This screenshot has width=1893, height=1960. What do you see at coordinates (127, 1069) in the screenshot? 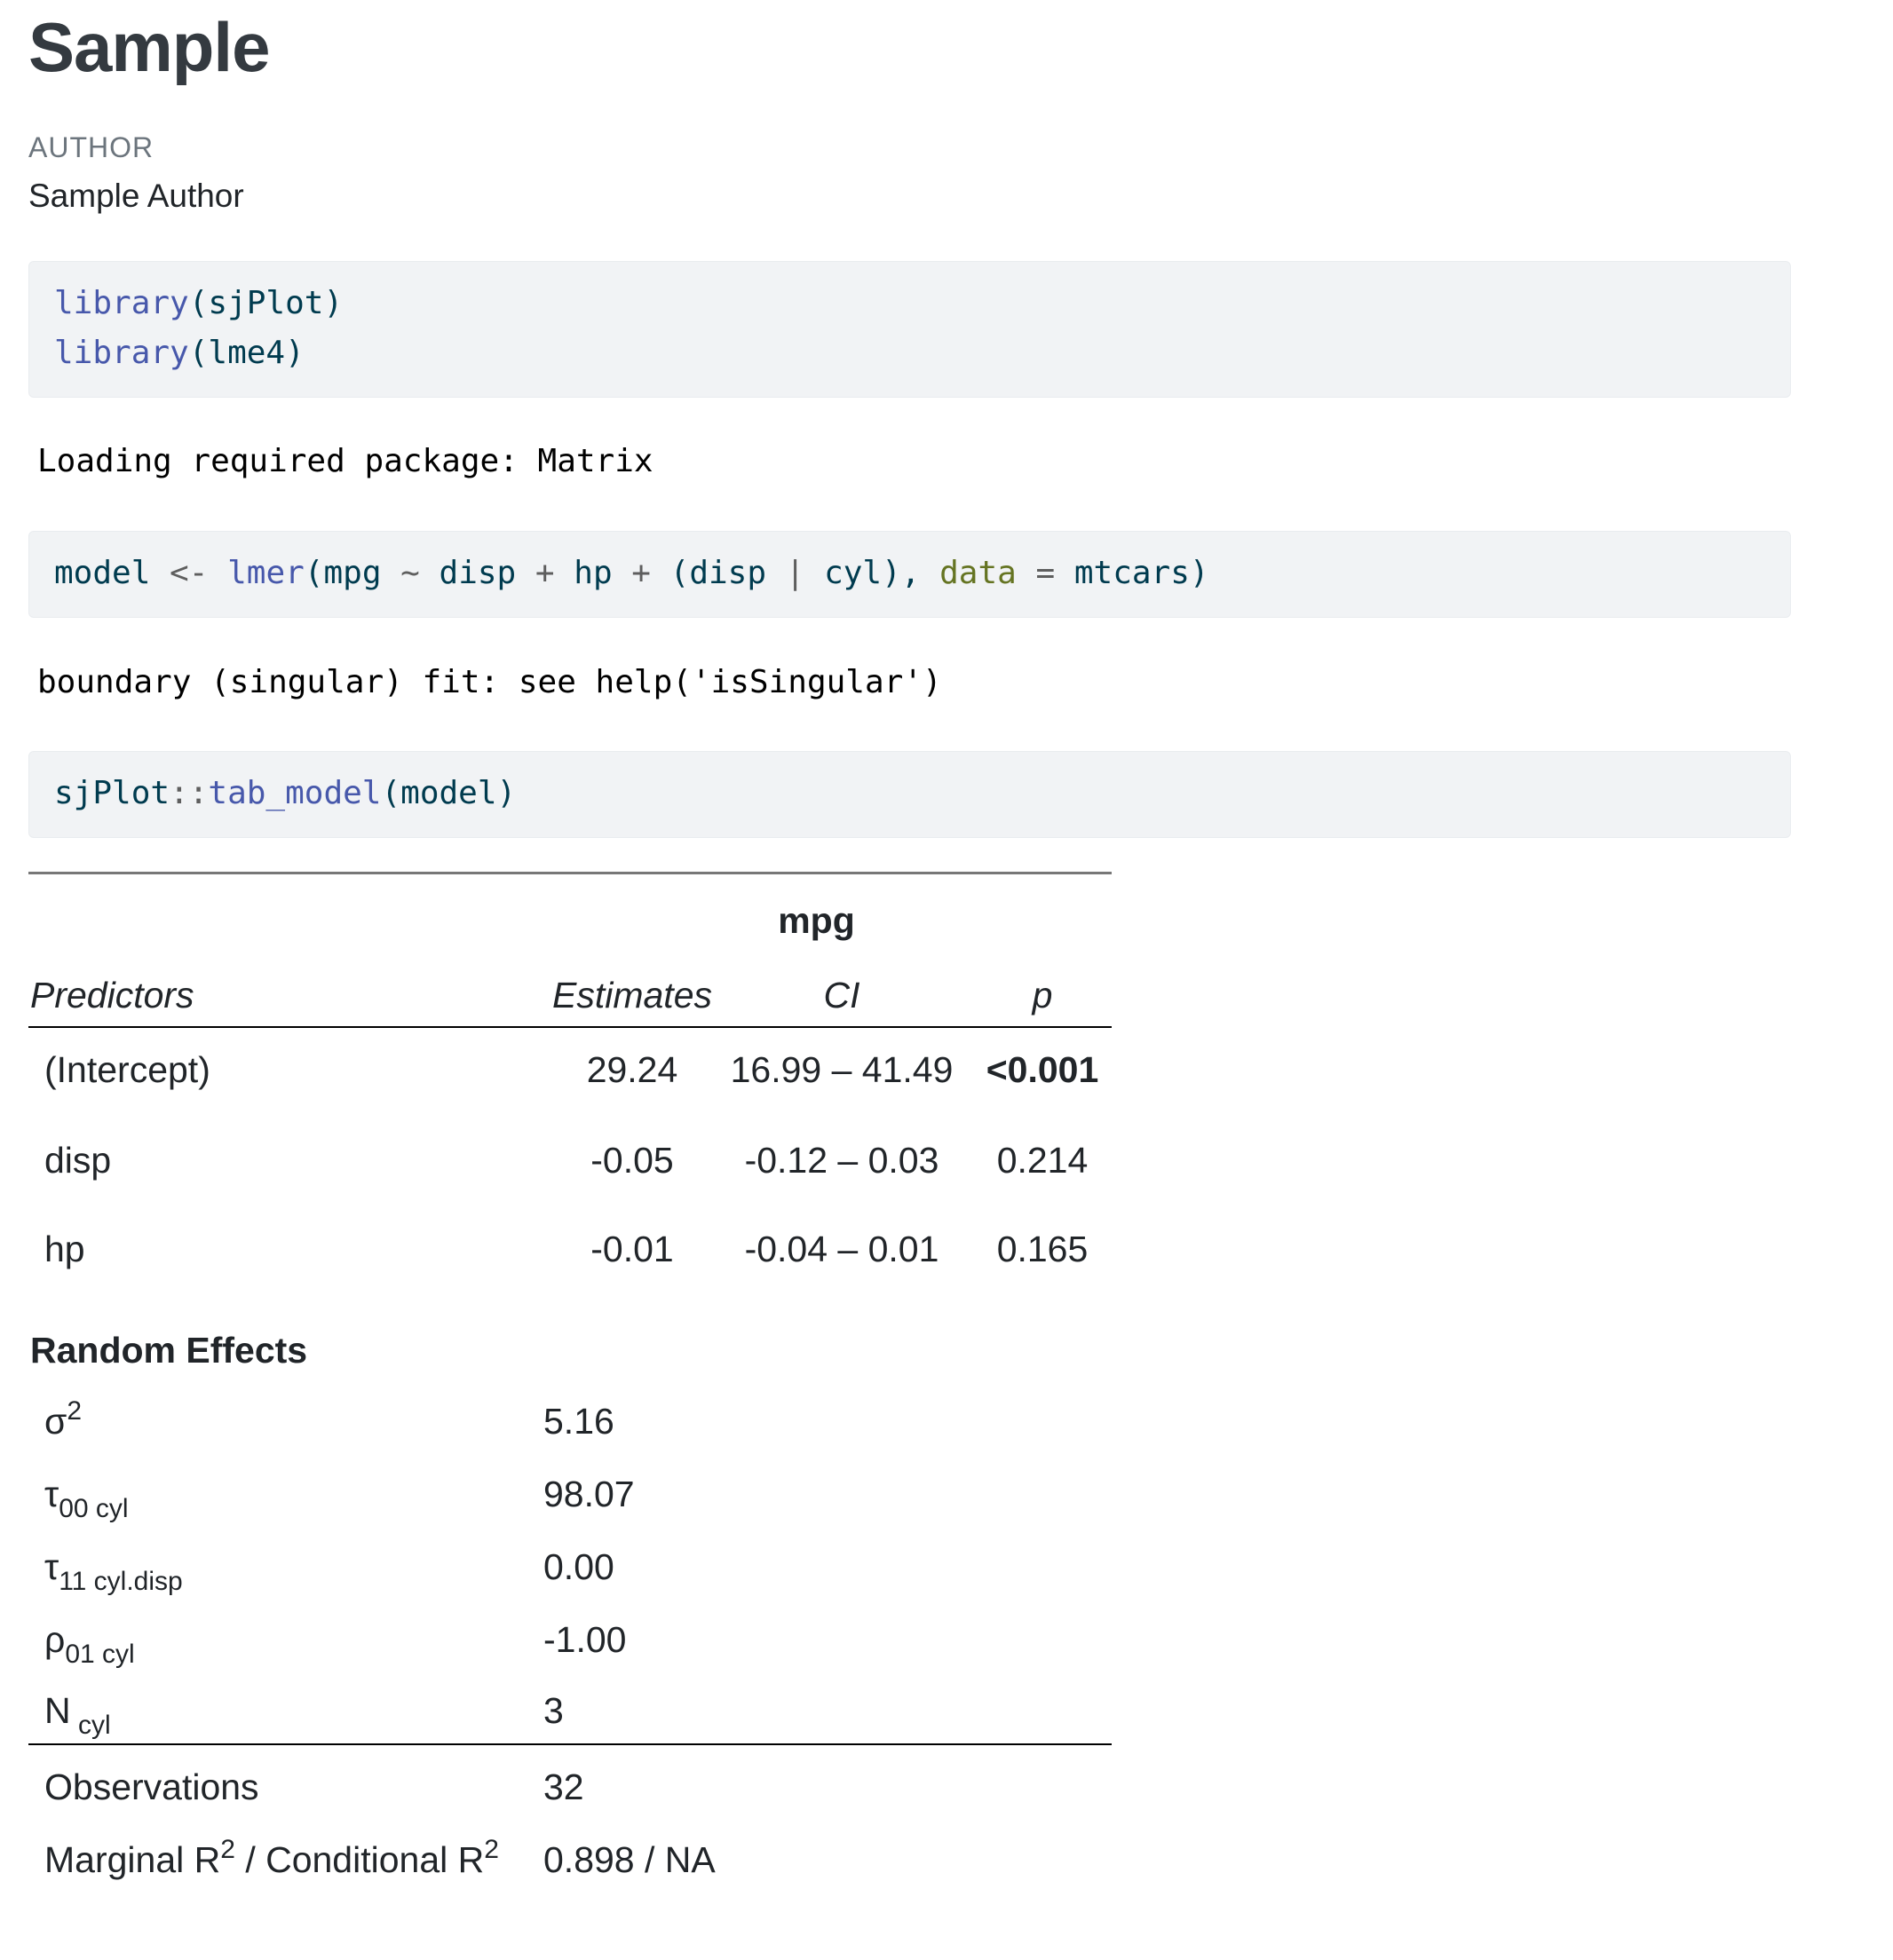
I see `predictor-label: (Intercept)` at bounding box center [127, 1069].